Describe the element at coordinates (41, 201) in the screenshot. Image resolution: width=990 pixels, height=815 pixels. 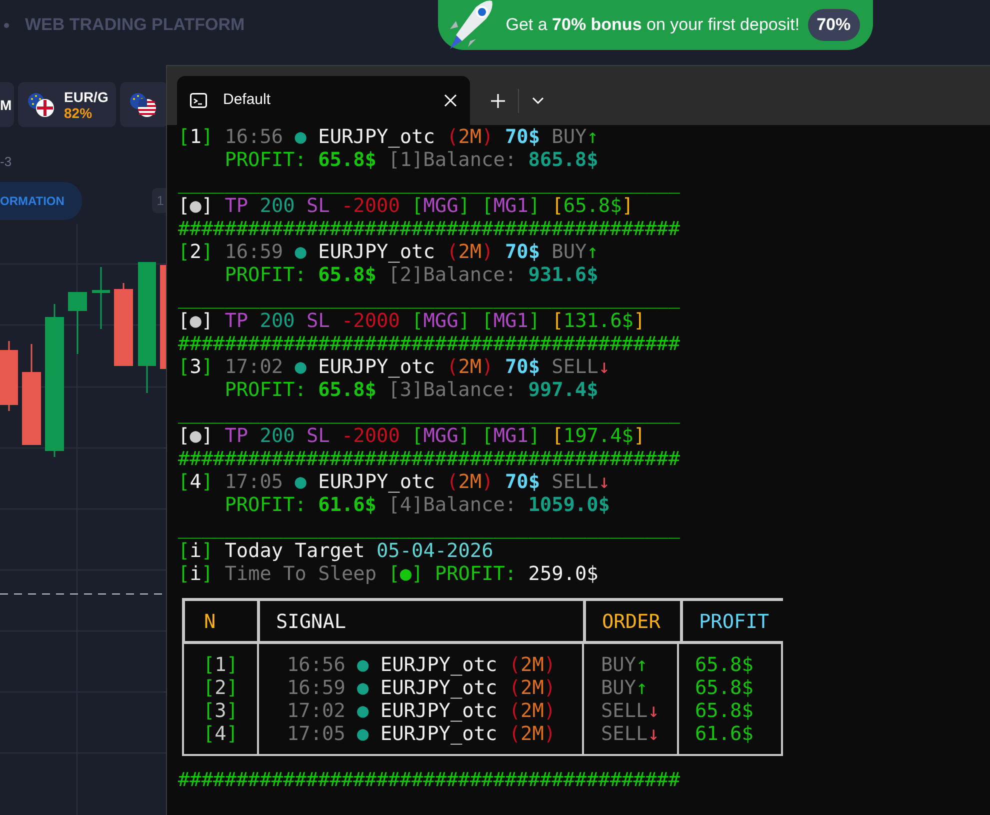
I see `information-button: ORMATION` at that location.